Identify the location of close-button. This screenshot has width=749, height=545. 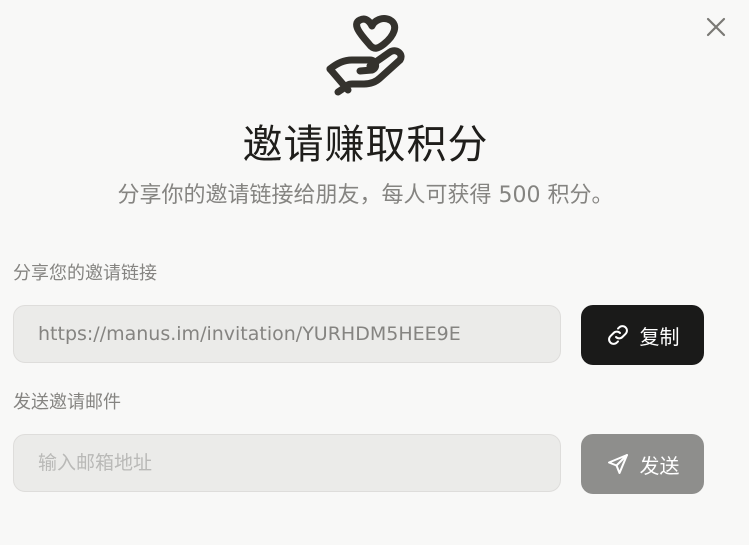
(716, 27).